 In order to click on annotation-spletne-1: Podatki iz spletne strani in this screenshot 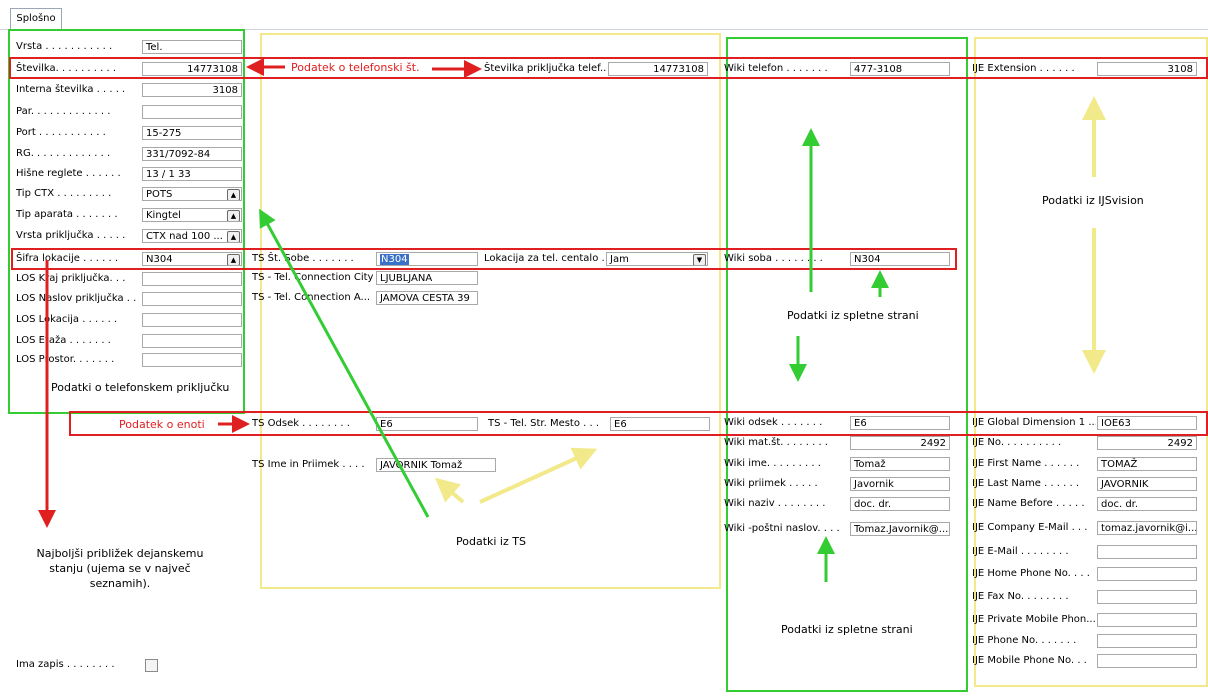, I will do `click(853, 315)`.